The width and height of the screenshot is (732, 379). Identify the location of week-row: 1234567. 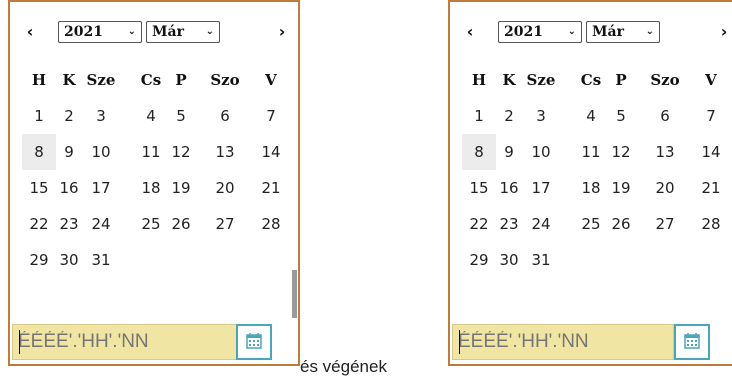
(162, 116).